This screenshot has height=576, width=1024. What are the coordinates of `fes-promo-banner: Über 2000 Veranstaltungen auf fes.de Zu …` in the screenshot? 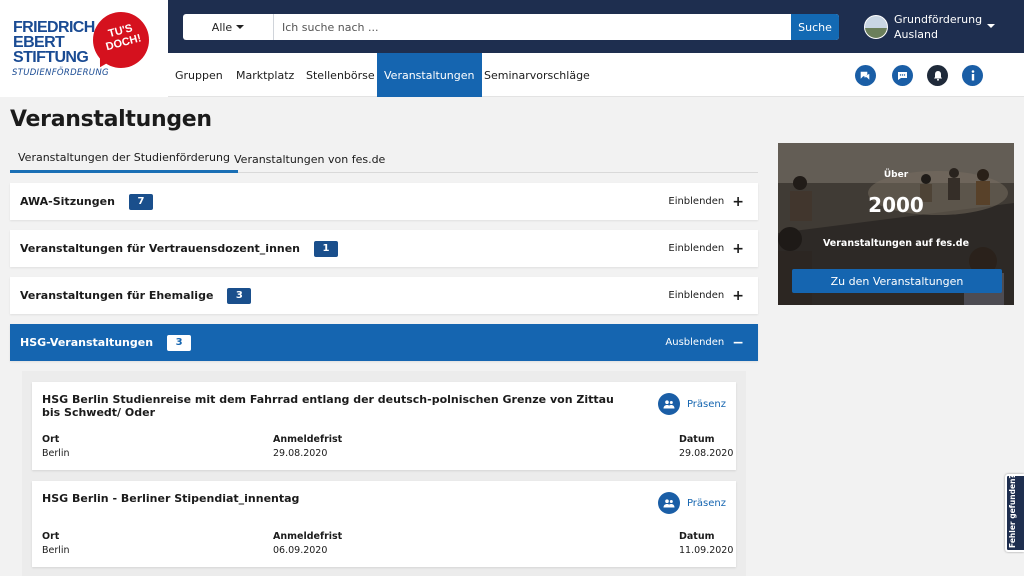 It's located at (896, 224).